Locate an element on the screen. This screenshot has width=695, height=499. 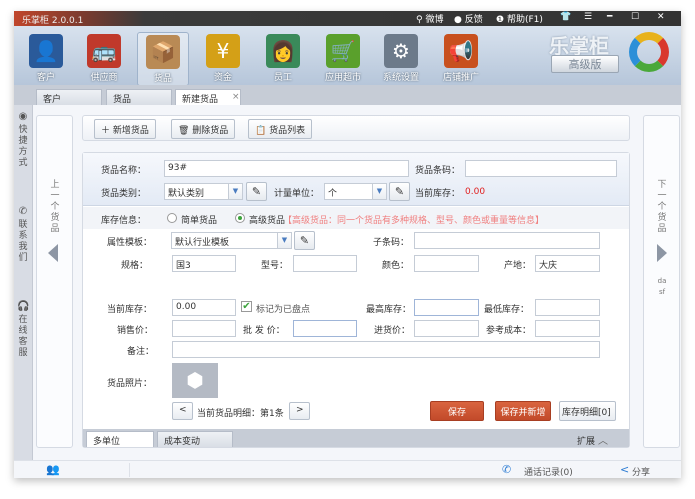
sidebar-item-1: 联系我们 is located at coordinates (23, 242).